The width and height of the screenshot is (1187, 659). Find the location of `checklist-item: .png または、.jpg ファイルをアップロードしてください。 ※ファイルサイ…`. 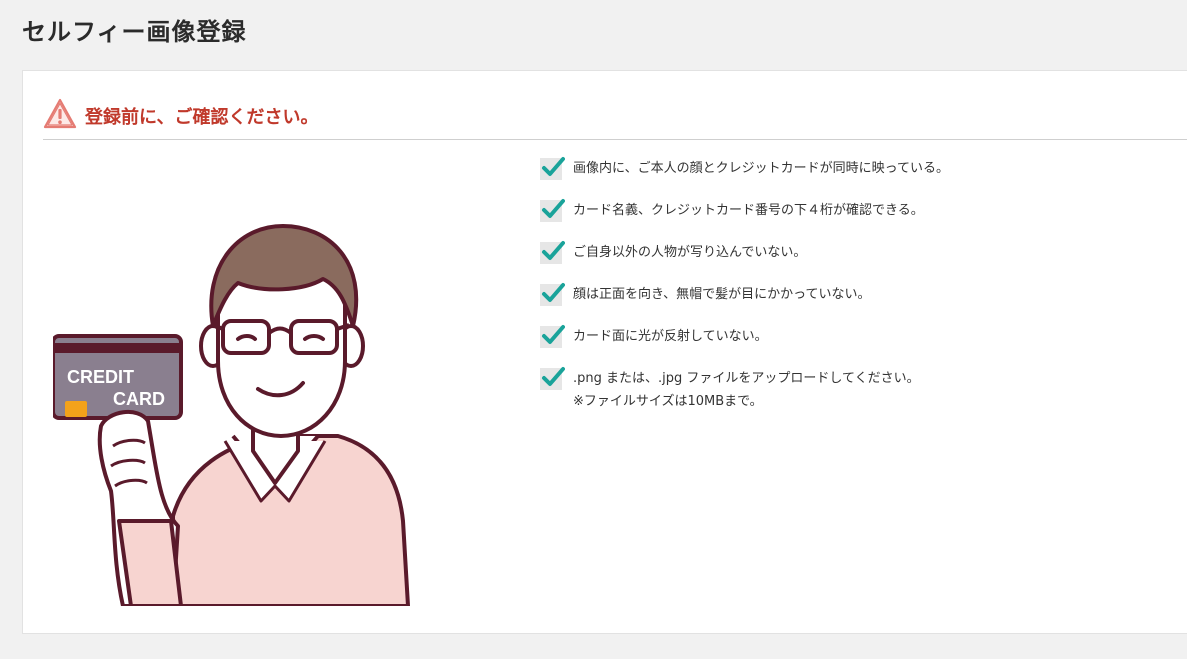

checklist-item: .png または、.jpg ファイルをアップロードしてください。 ※ファイルサイ… is located at coordinates (744, 397).